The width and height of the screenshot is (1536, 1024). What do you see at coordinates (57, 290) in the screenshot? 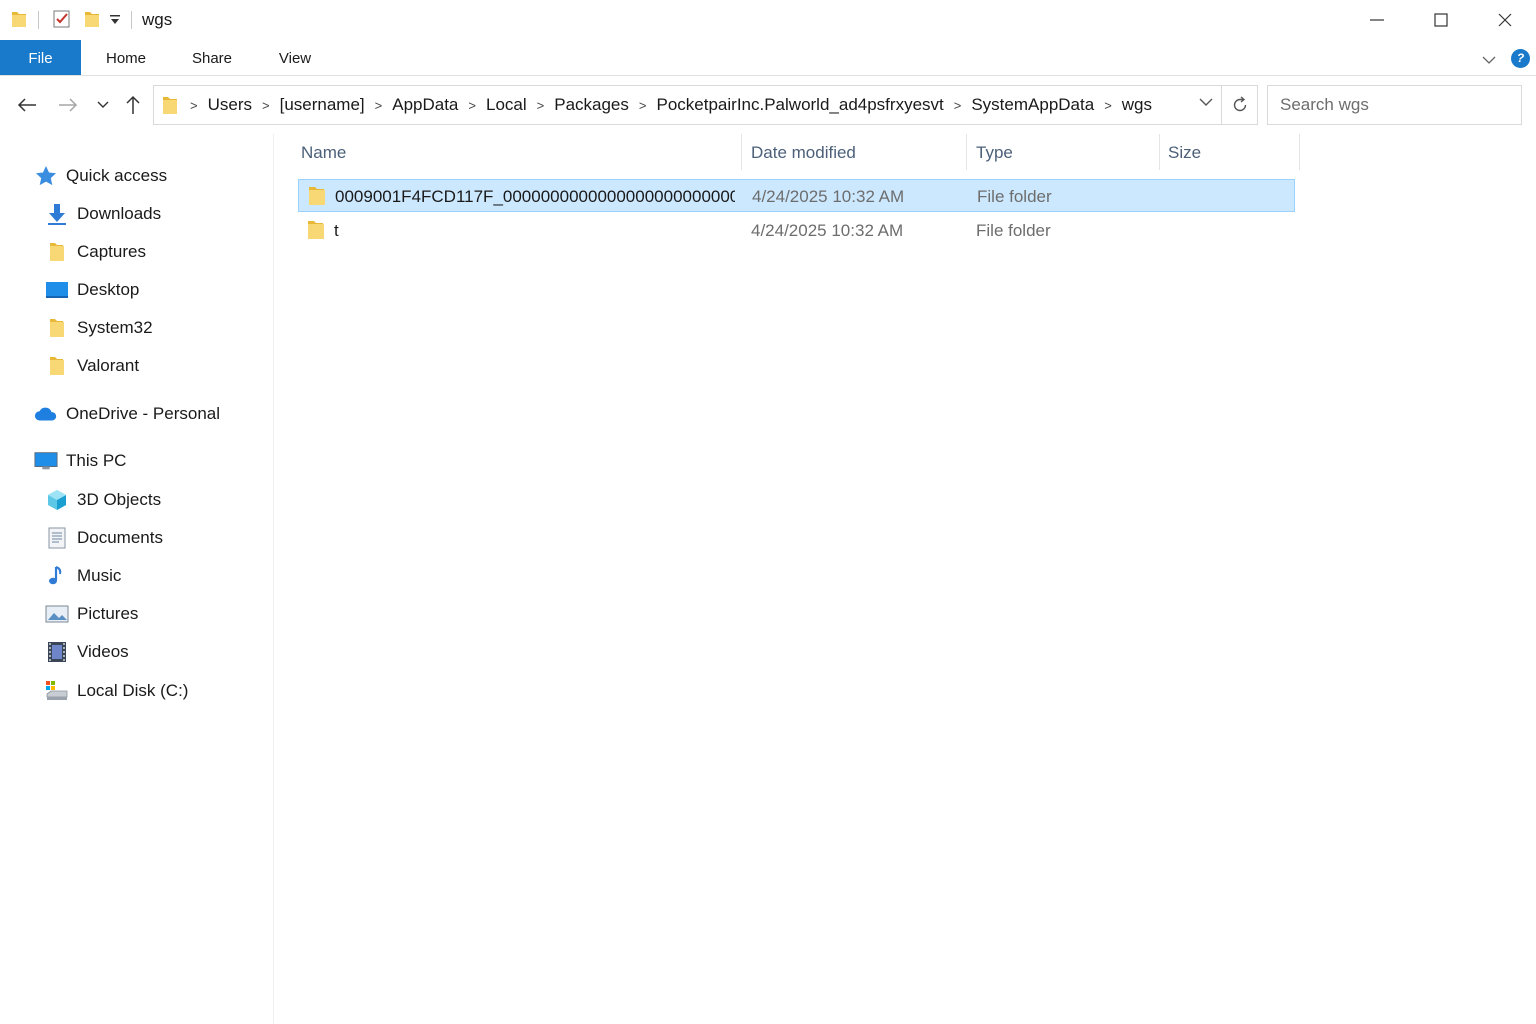
I see `desktop-icon` at bounding box center [57, 290].